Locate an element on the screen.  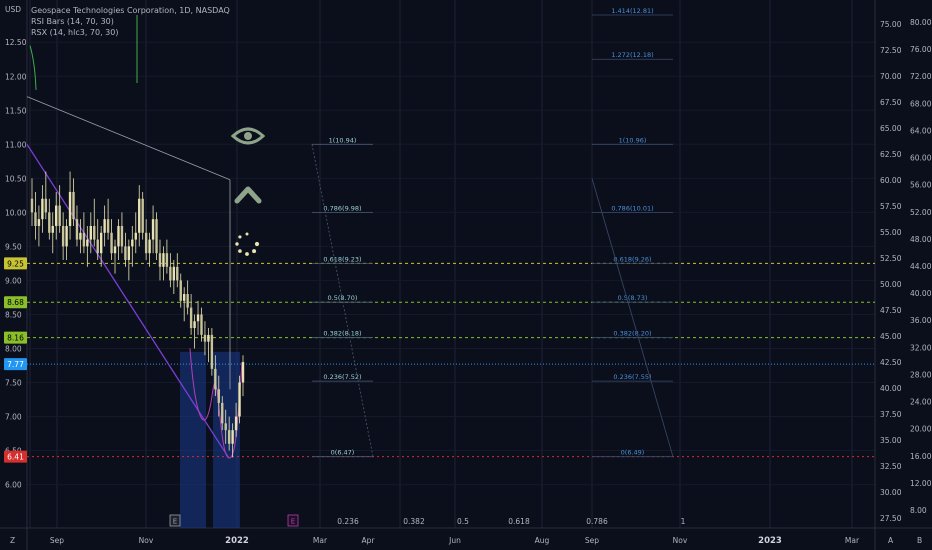
fib-left-label: 0(6.47) is located at coordinates (343, 453).